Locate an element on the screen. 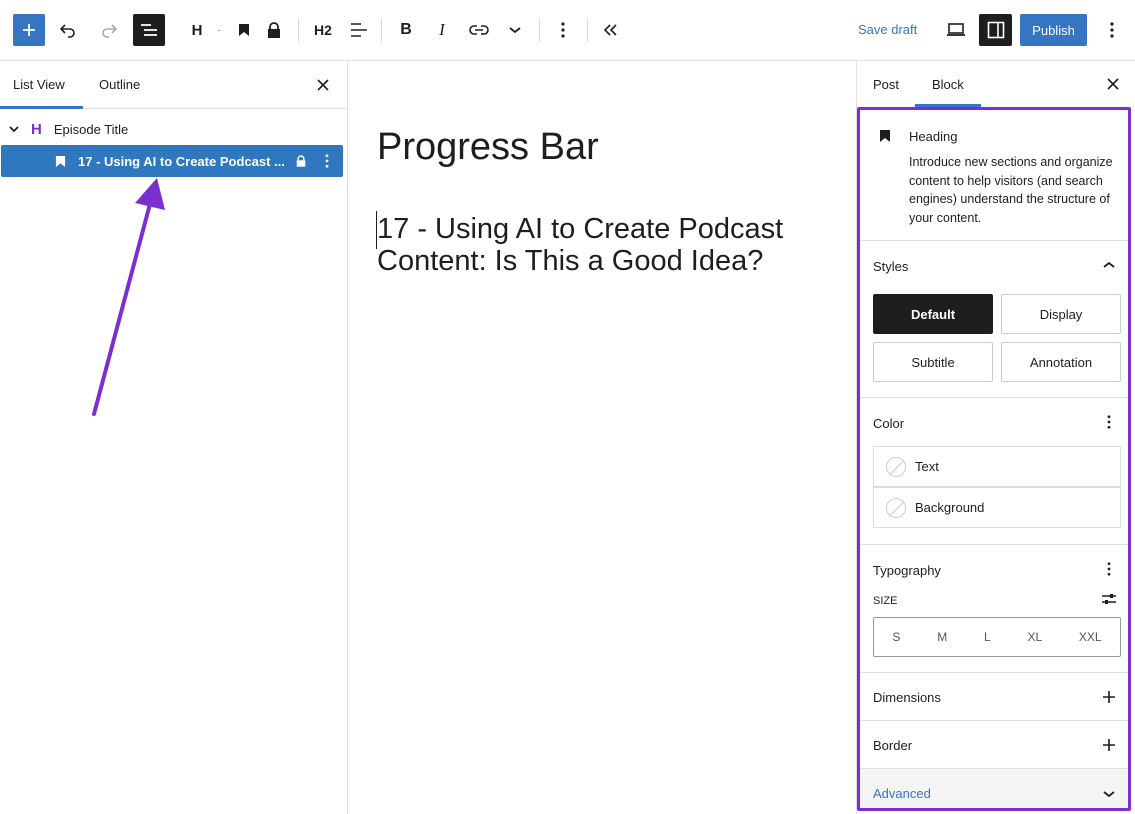 This screenshot has height=814, width=1135. overview-tabs: List View Outline is located at coordinates (173, 85).